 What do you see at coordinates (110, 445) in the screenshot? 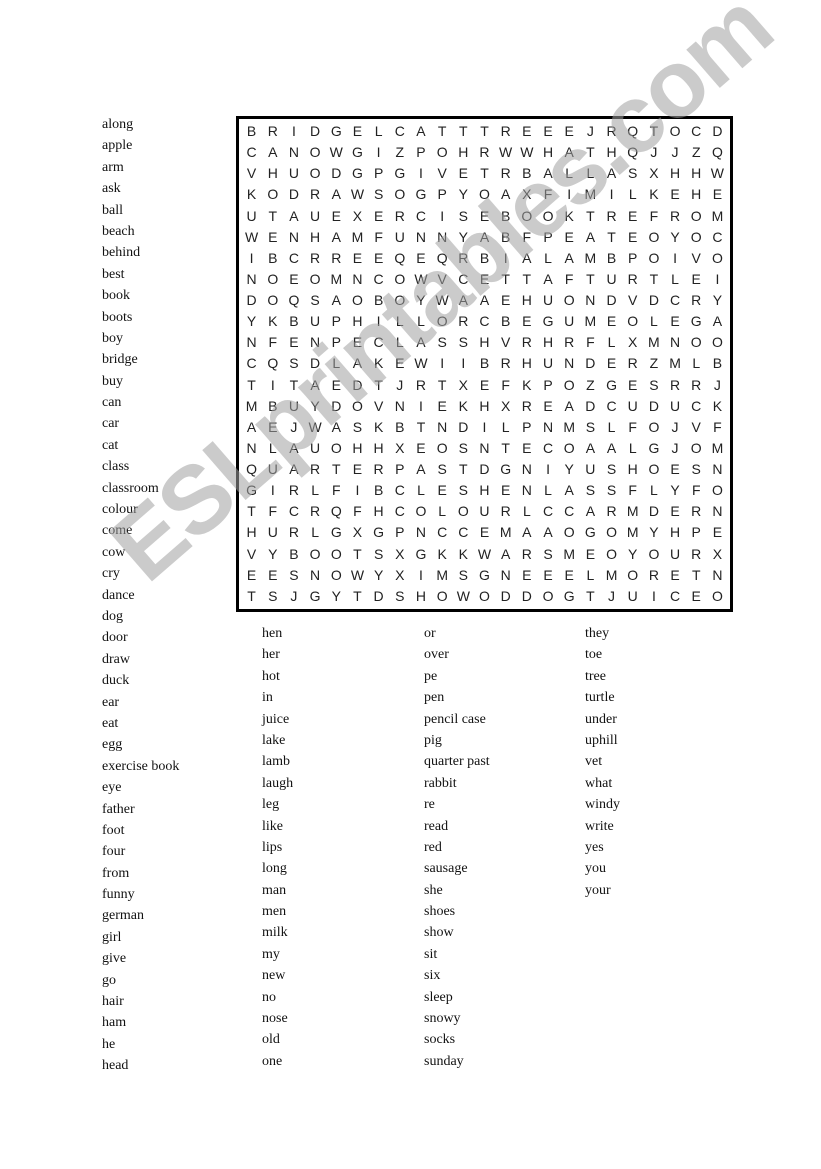
I see `word-list-item: cat` at bounding box center [110, 445].